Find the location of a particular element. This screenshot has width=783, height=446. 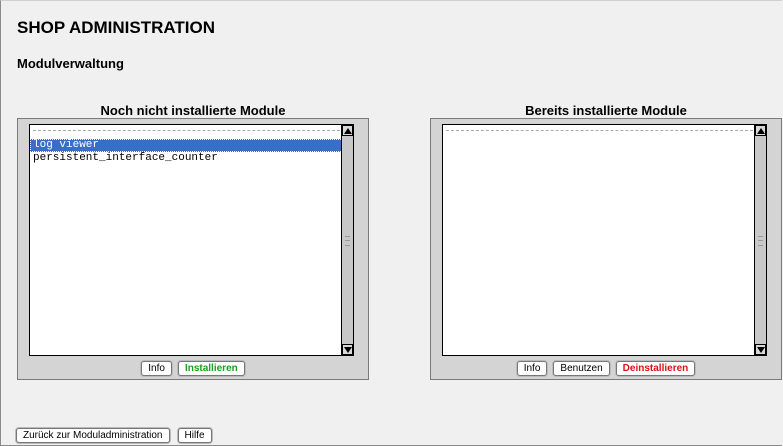

help-button: Hilfe is located at coordinates (194, 435).